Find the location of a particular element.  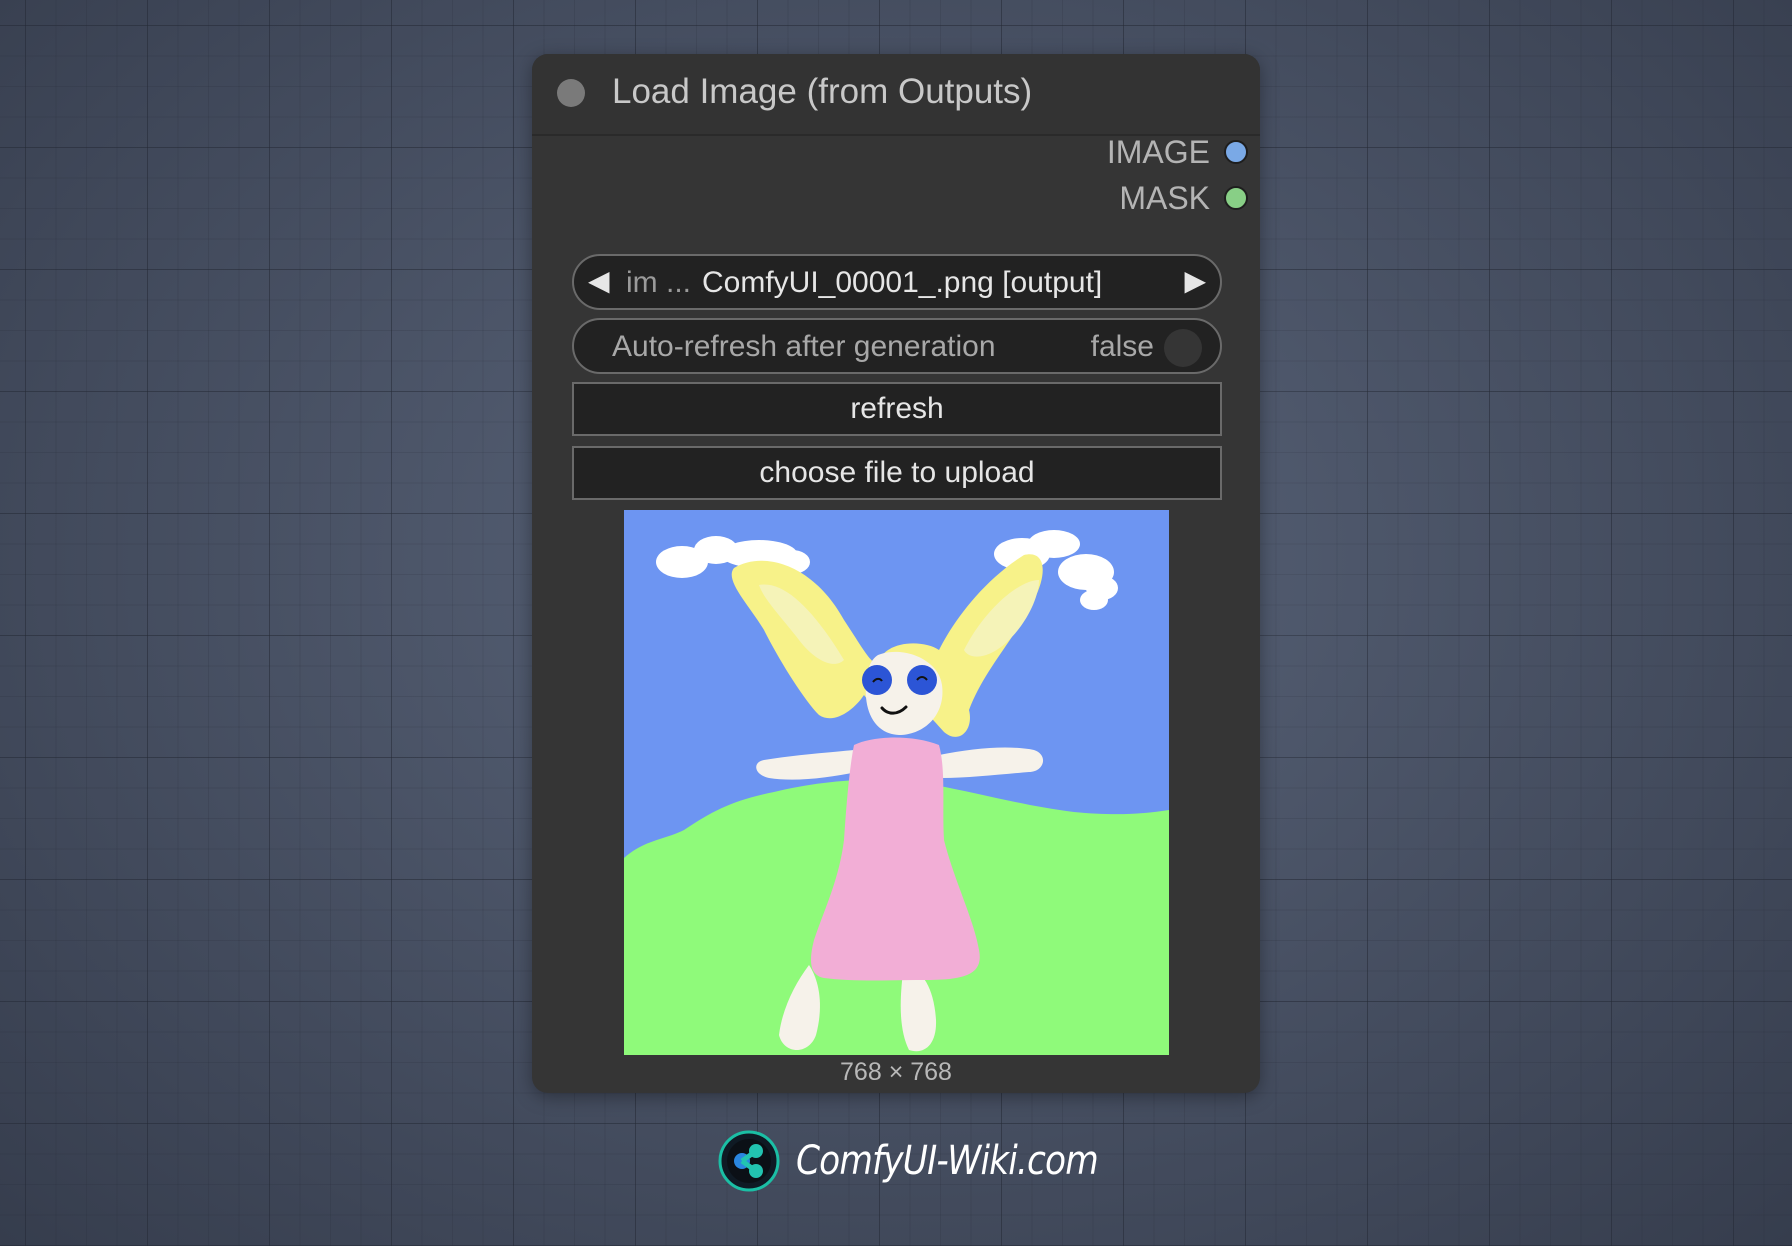

mask-output-slot-icon is located at coordinates (1236, 198).